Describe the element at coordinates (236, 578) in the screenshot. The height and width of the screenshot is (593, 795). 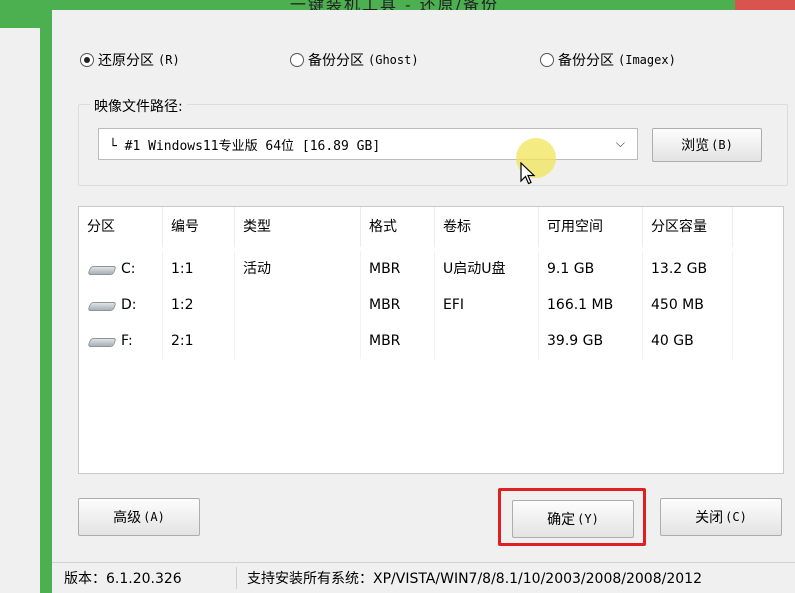
I see `status-divider` at that location.